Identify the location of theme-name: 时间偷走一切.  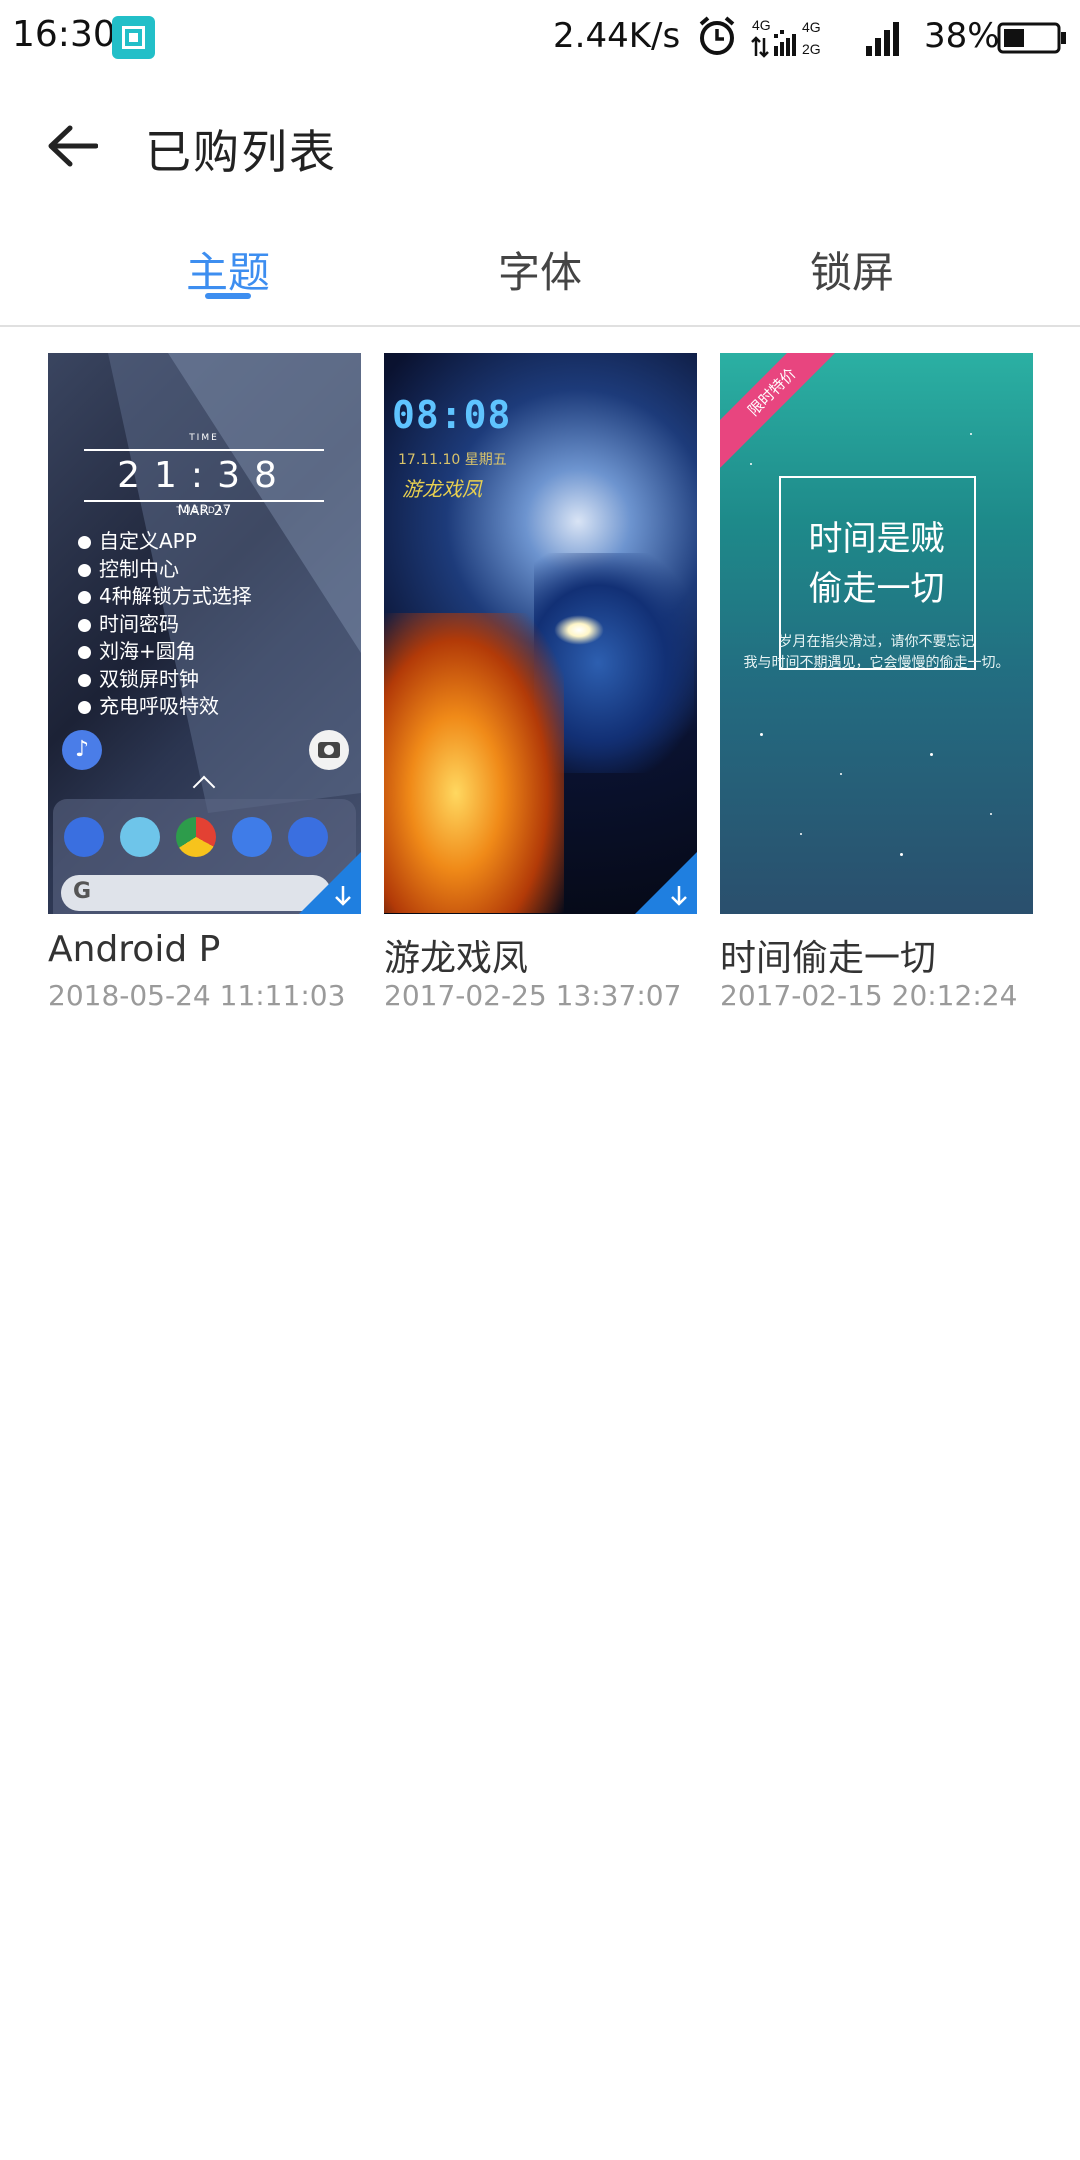
(828, 958).